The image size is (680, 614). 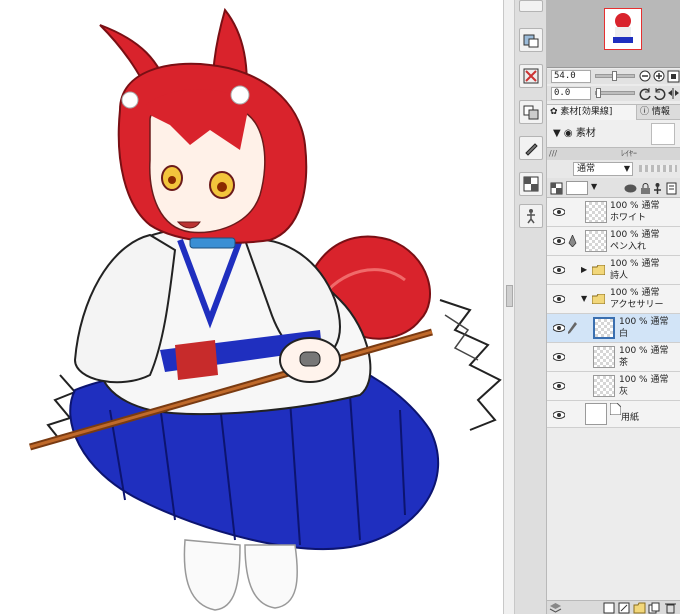 What do you see at coordinates (531, 6) in the screenshot?
I see `expand-strip-button` at bounding box center [531, 6].